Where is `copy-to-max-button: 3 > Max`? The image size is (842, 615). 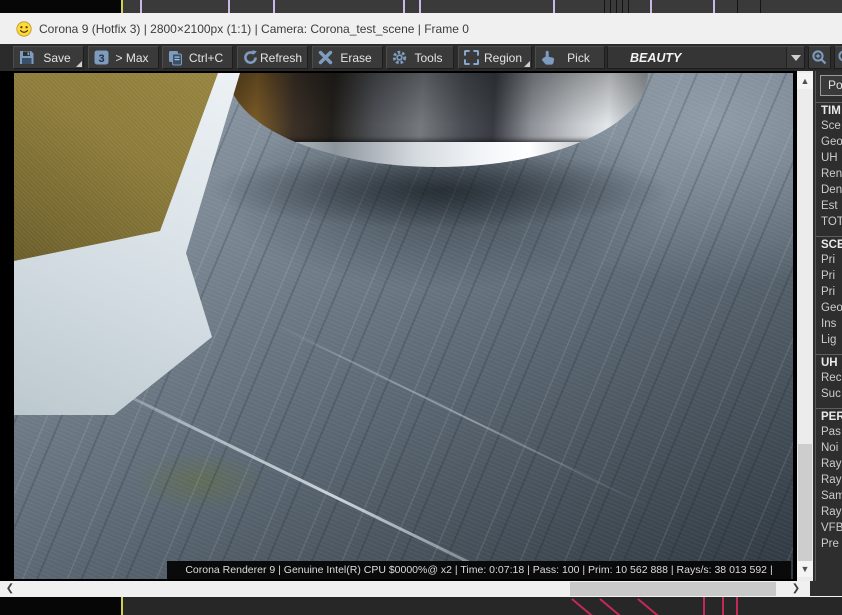
copy-to-max-button: 3 > Max is located at coordinates (123, 57).